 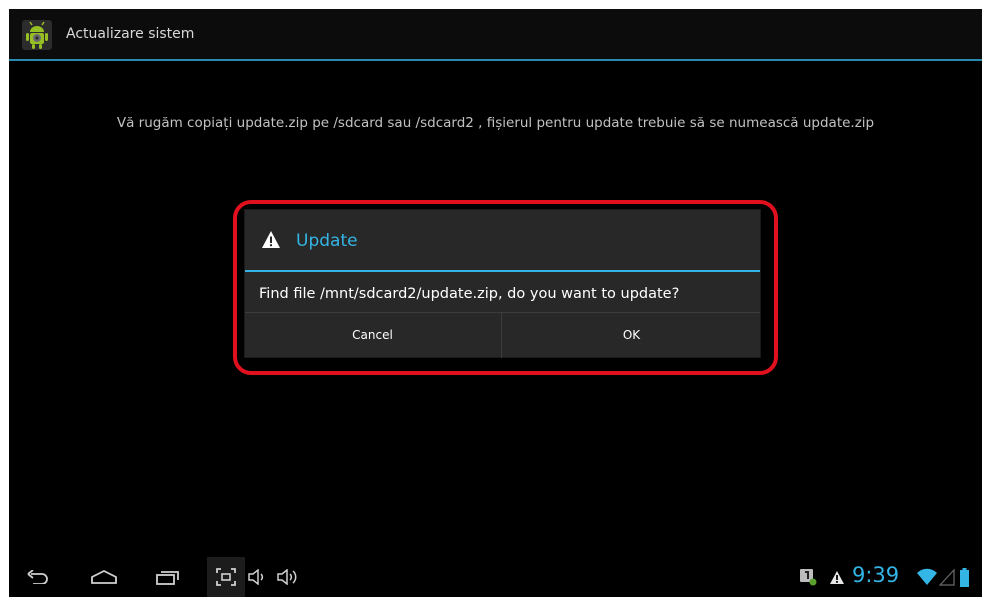 What do you see at coordinates (168, 577) in the screenshot?
I see `recent-apps-icon` at bounding box center [168, 577].